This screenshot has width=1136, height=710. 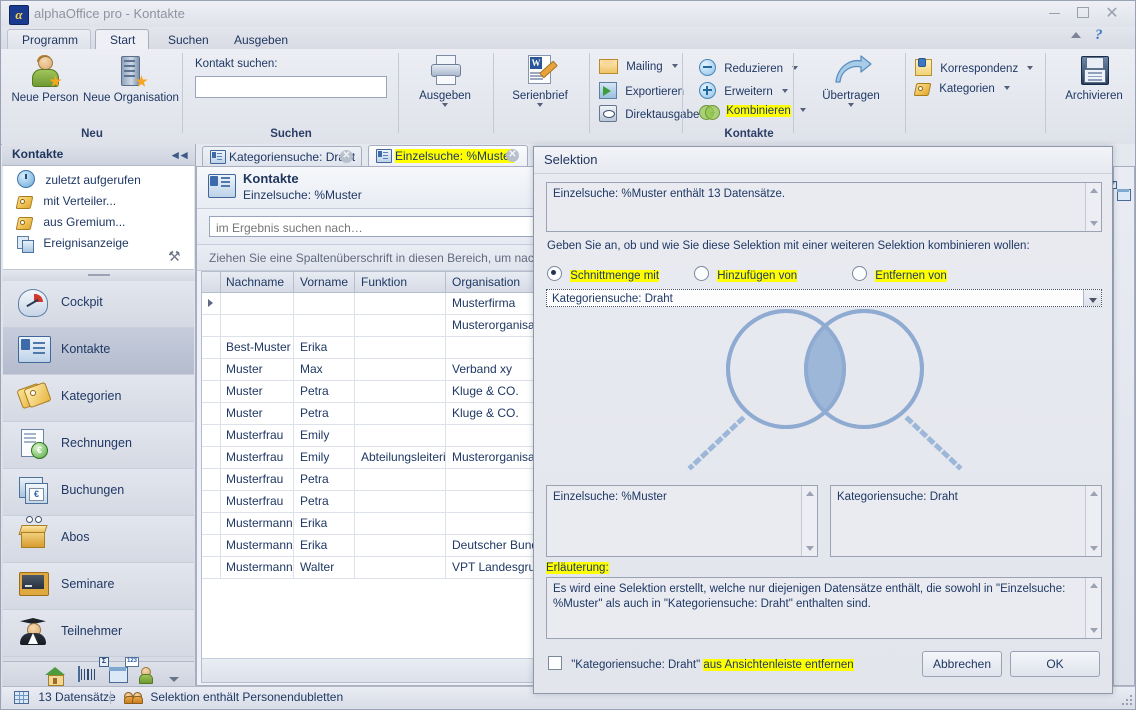 I want to click on sidebar-item-abos: Abos, so click(x=98, y=539).